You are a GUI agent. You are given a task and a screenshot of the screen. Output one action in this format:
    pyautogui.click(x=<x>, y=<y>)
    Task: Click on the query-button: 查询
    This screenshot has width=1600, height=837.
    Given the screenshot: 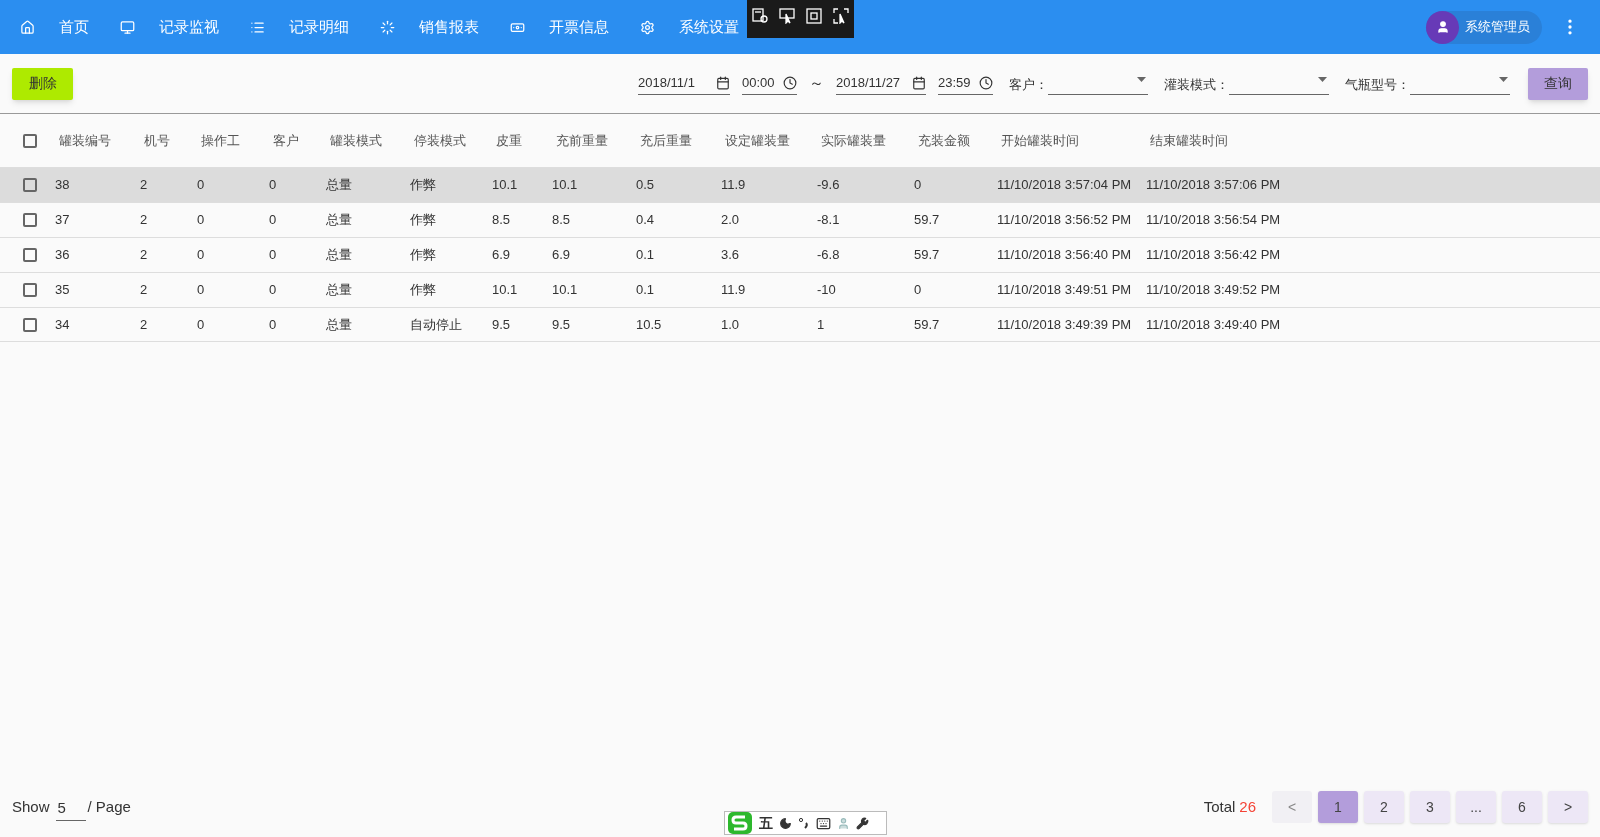 What is the action you would take?
    pyautogui.click(x=1558, y=83)
    